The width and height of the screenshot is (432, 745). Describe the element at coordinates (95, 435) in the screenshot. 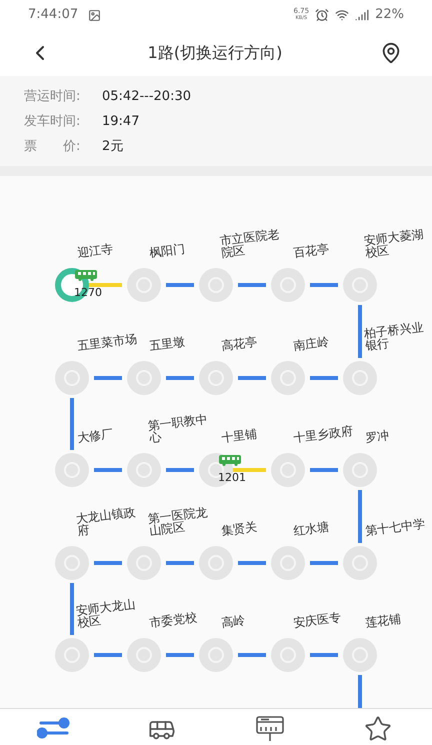

I see `station-label: 大修厂` at that location.